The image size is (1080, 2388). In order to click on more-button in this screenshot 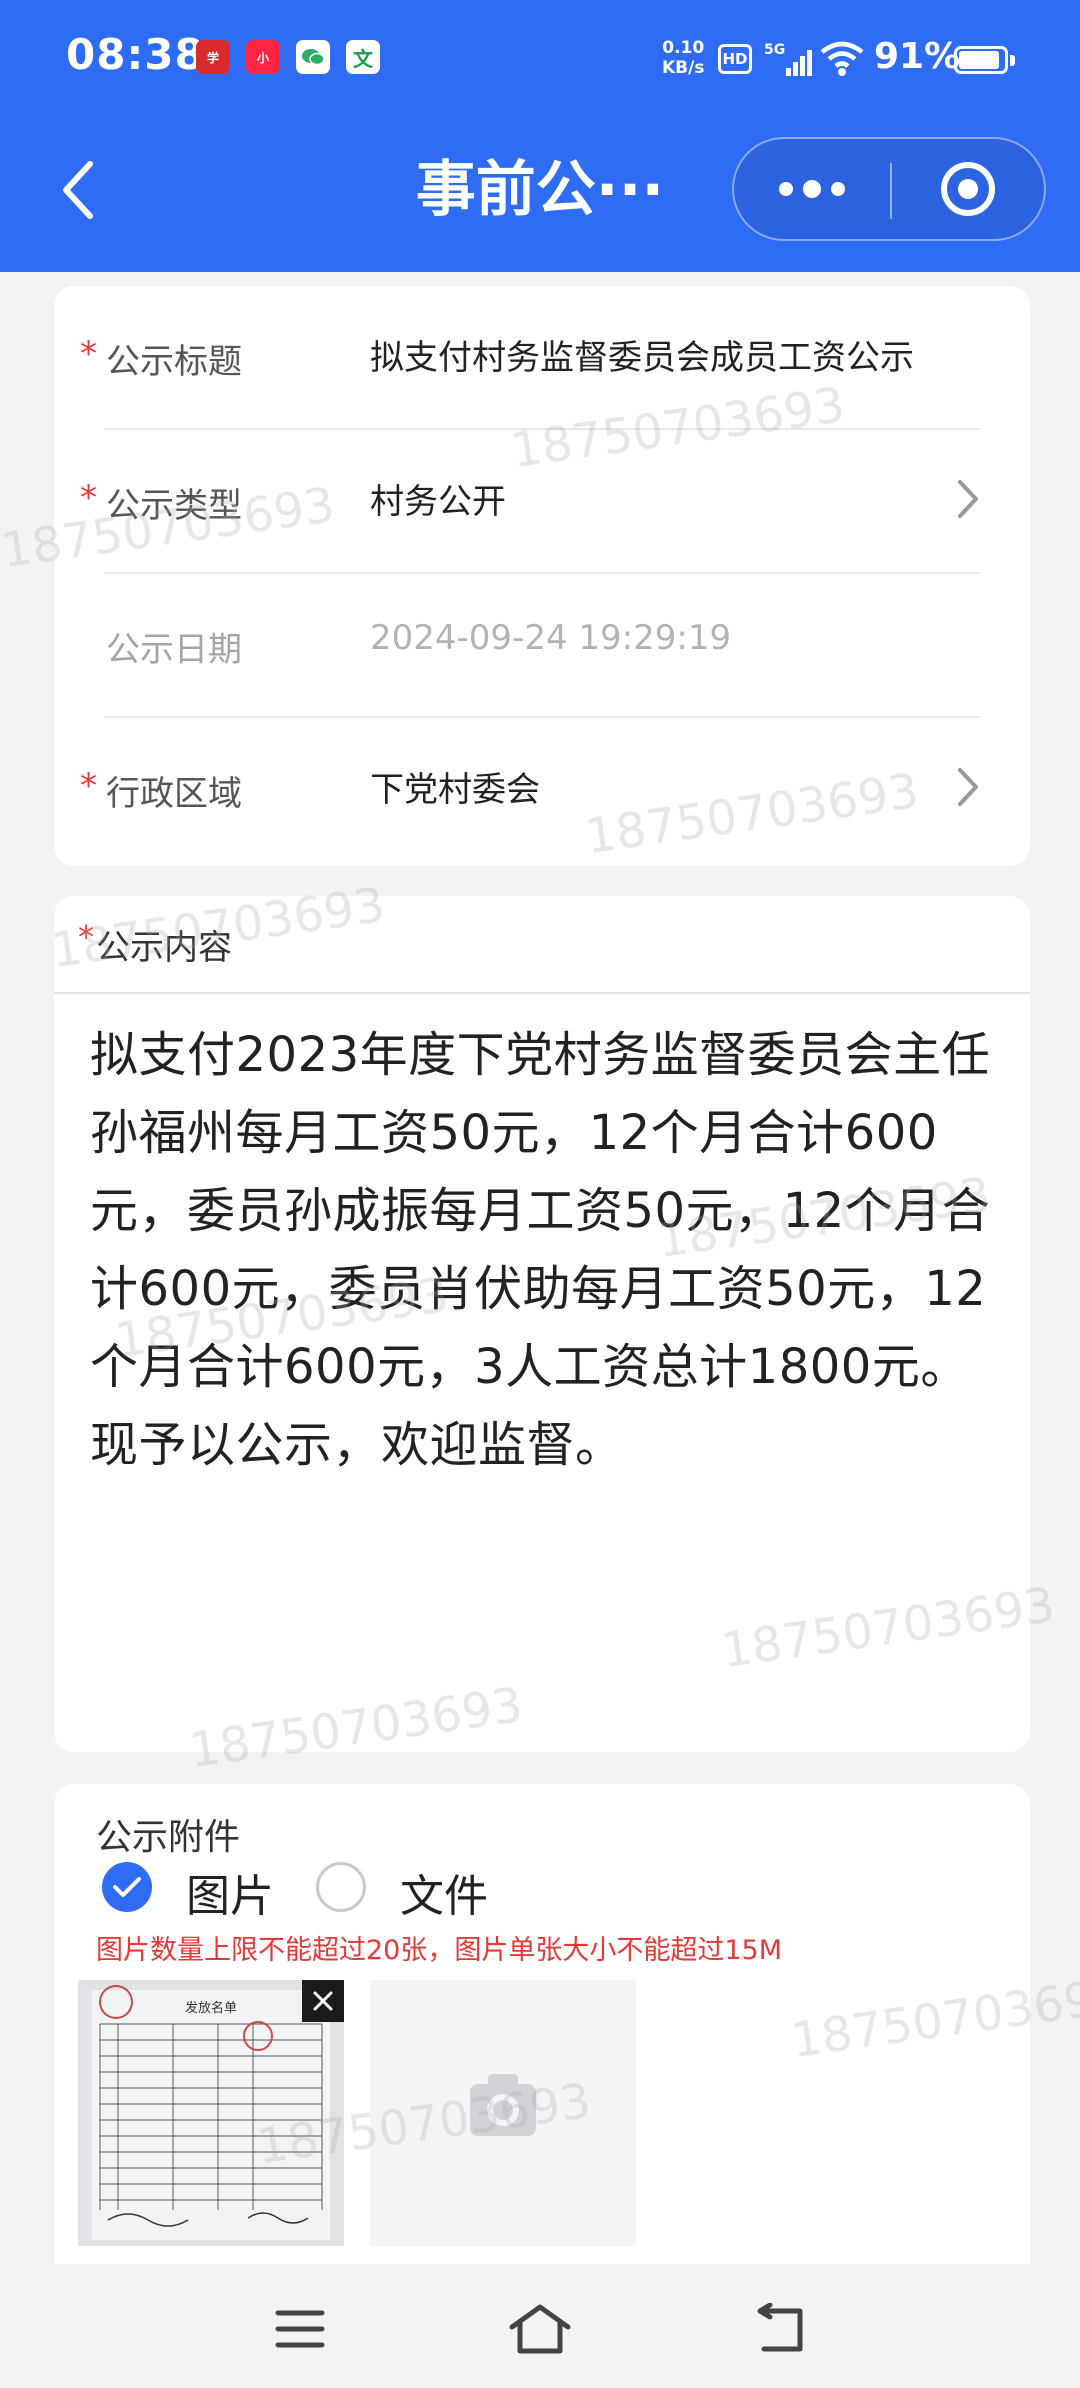, I will do `click(812, 189)`.